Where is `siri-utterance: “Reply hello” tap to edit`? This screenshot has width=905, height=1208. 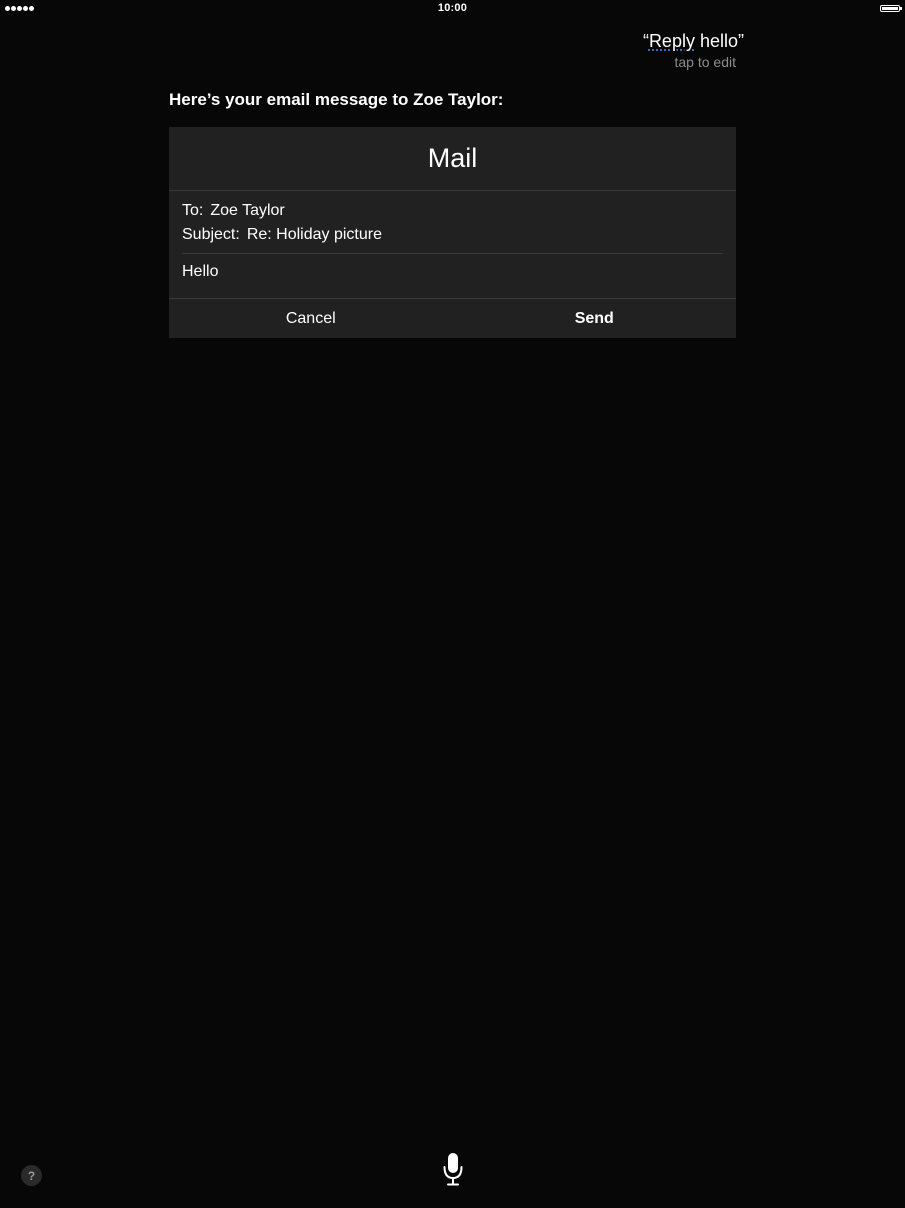 siri-utterance: “Reply hello” tap to edit is located at coordinates (693, 50).